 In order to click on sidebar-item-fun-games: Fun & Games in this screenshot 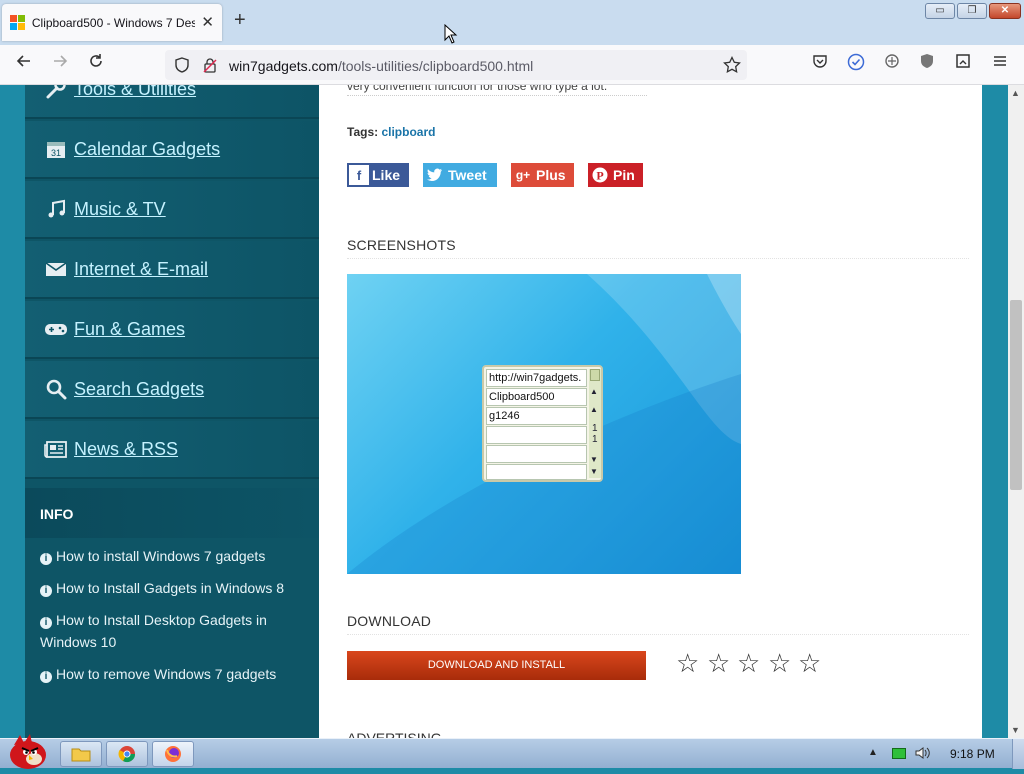, I will do `click(172, 330)`.